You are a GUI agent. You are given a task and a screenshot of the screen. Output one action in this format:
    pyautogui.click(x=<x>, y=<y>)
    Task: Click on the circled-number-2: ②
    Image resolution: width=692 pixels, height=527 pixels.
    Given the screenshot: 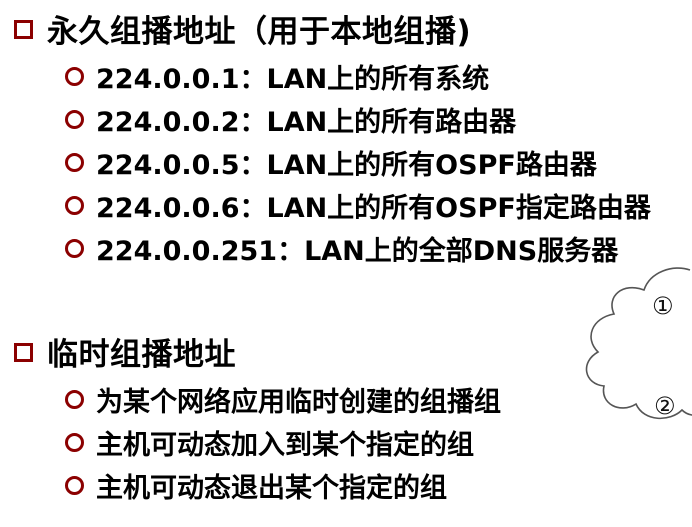 What is the action you would take?
    pyautogui.click(x=665, y=406)
    